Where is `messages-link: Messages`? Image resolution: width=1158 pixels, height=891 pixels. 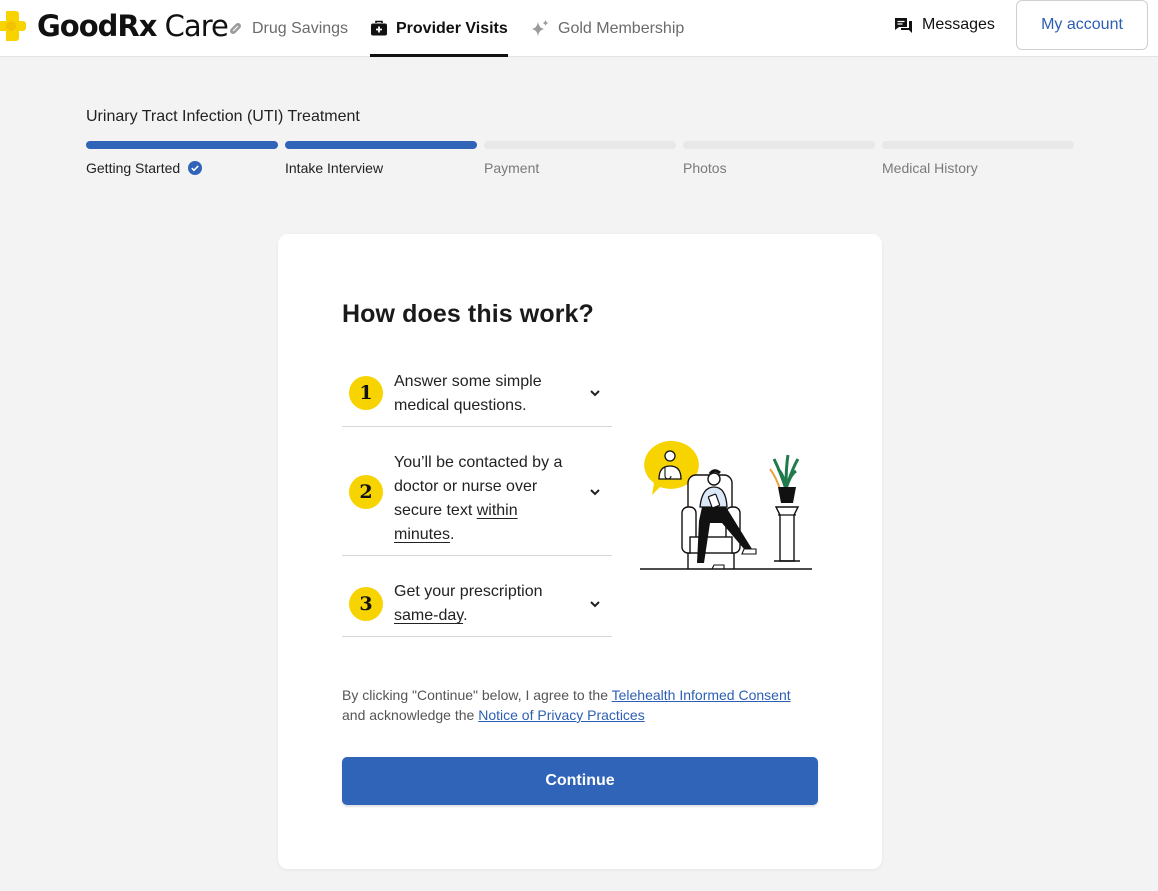
messages-link: Messages is located at coordinates (944, 25).